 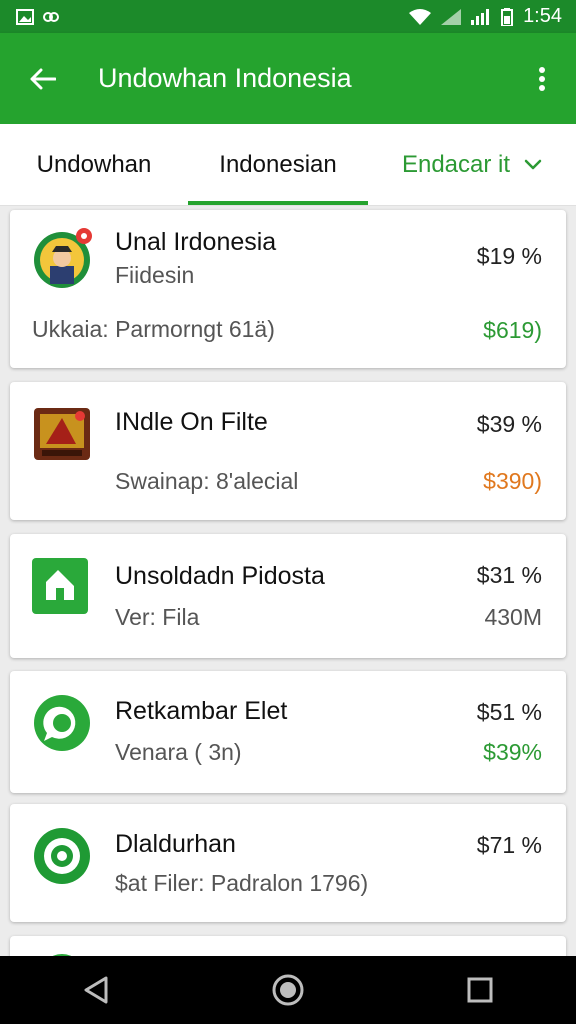 What do you see at coordinates (480, 16) in the screenshot?
I see `signal-strength-icon` at bounding box center [480, 16].